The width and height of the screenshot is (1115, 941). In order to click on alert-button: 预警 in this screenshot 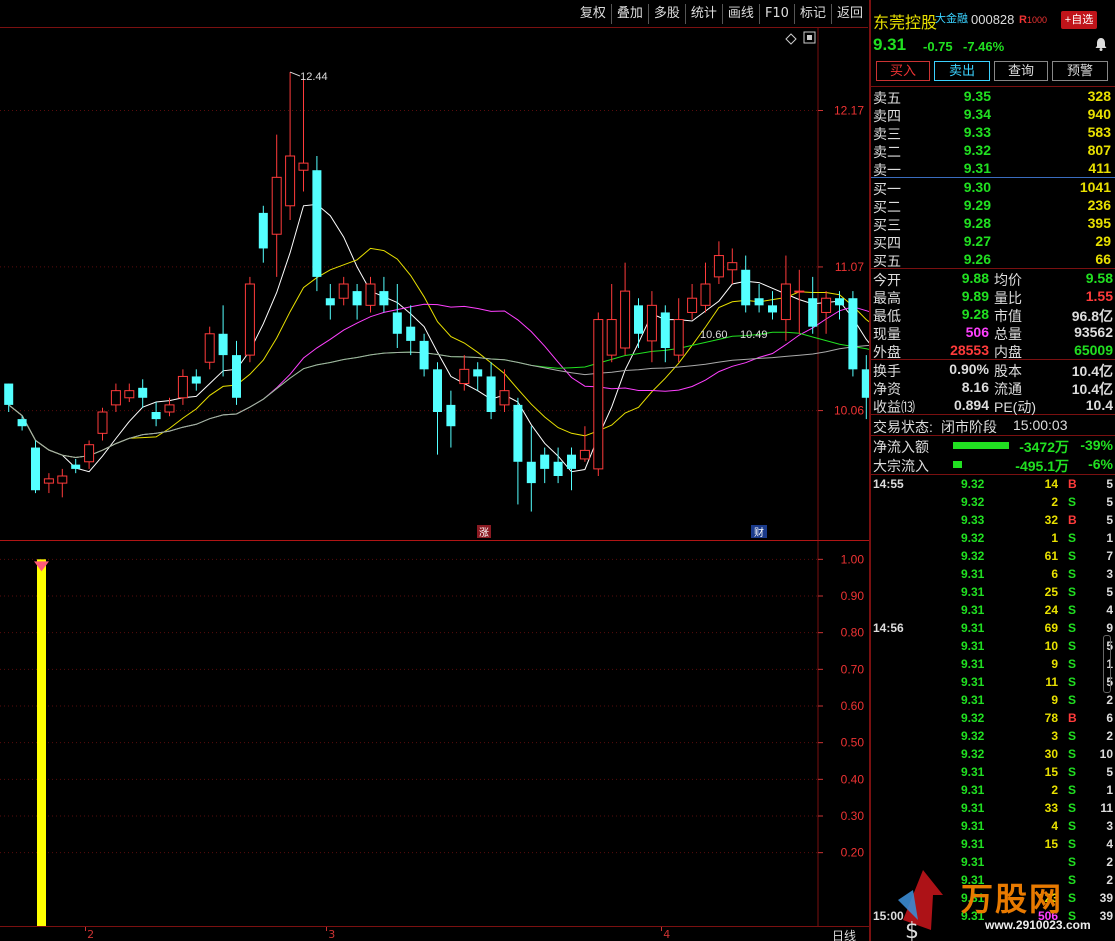, I will do `click(1080, 71)`.